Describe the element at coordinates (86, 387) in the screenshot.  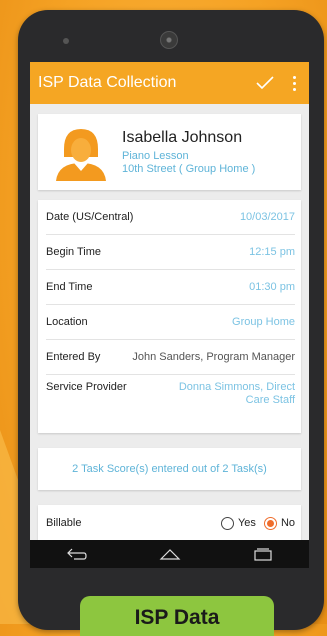
I see `detail-label: Service Provider` at that location.